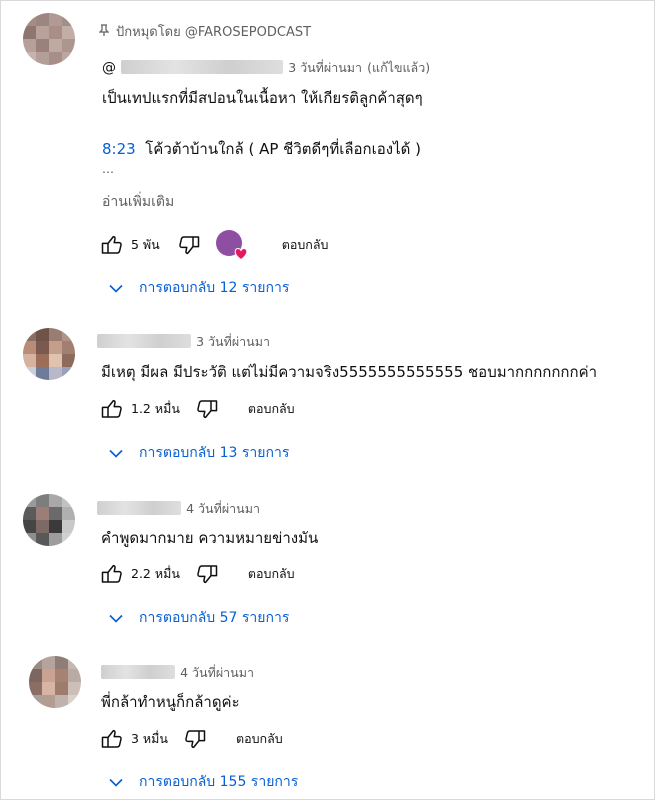 This screenshot has width=655, height=800. Describe the element at coordinates (109, 68) in the screenshot. I see `author-handle: @` at that location.